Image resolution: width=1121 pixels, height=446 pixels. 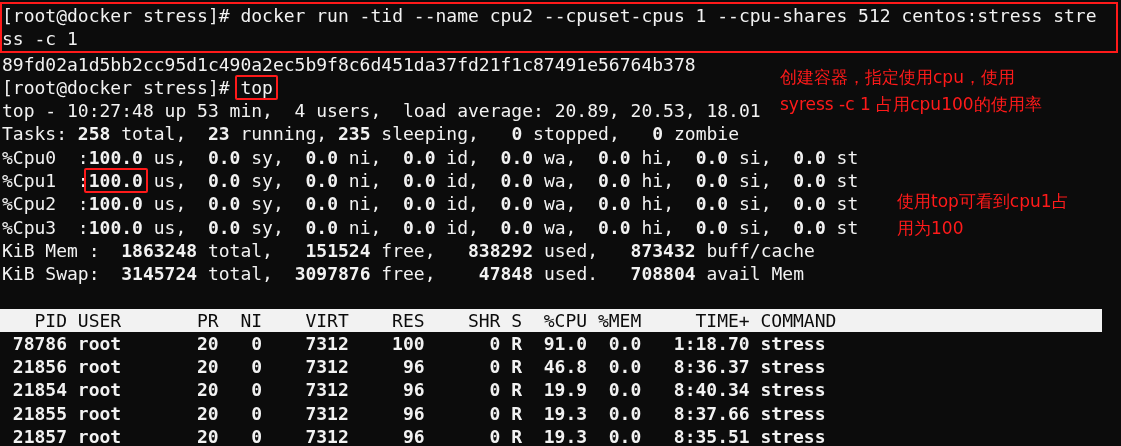 What do you see at coordinates (116, 87) in the screenshot?
I see `terminal-line: [root@docker stress]#` at bounding box center [116, 87].